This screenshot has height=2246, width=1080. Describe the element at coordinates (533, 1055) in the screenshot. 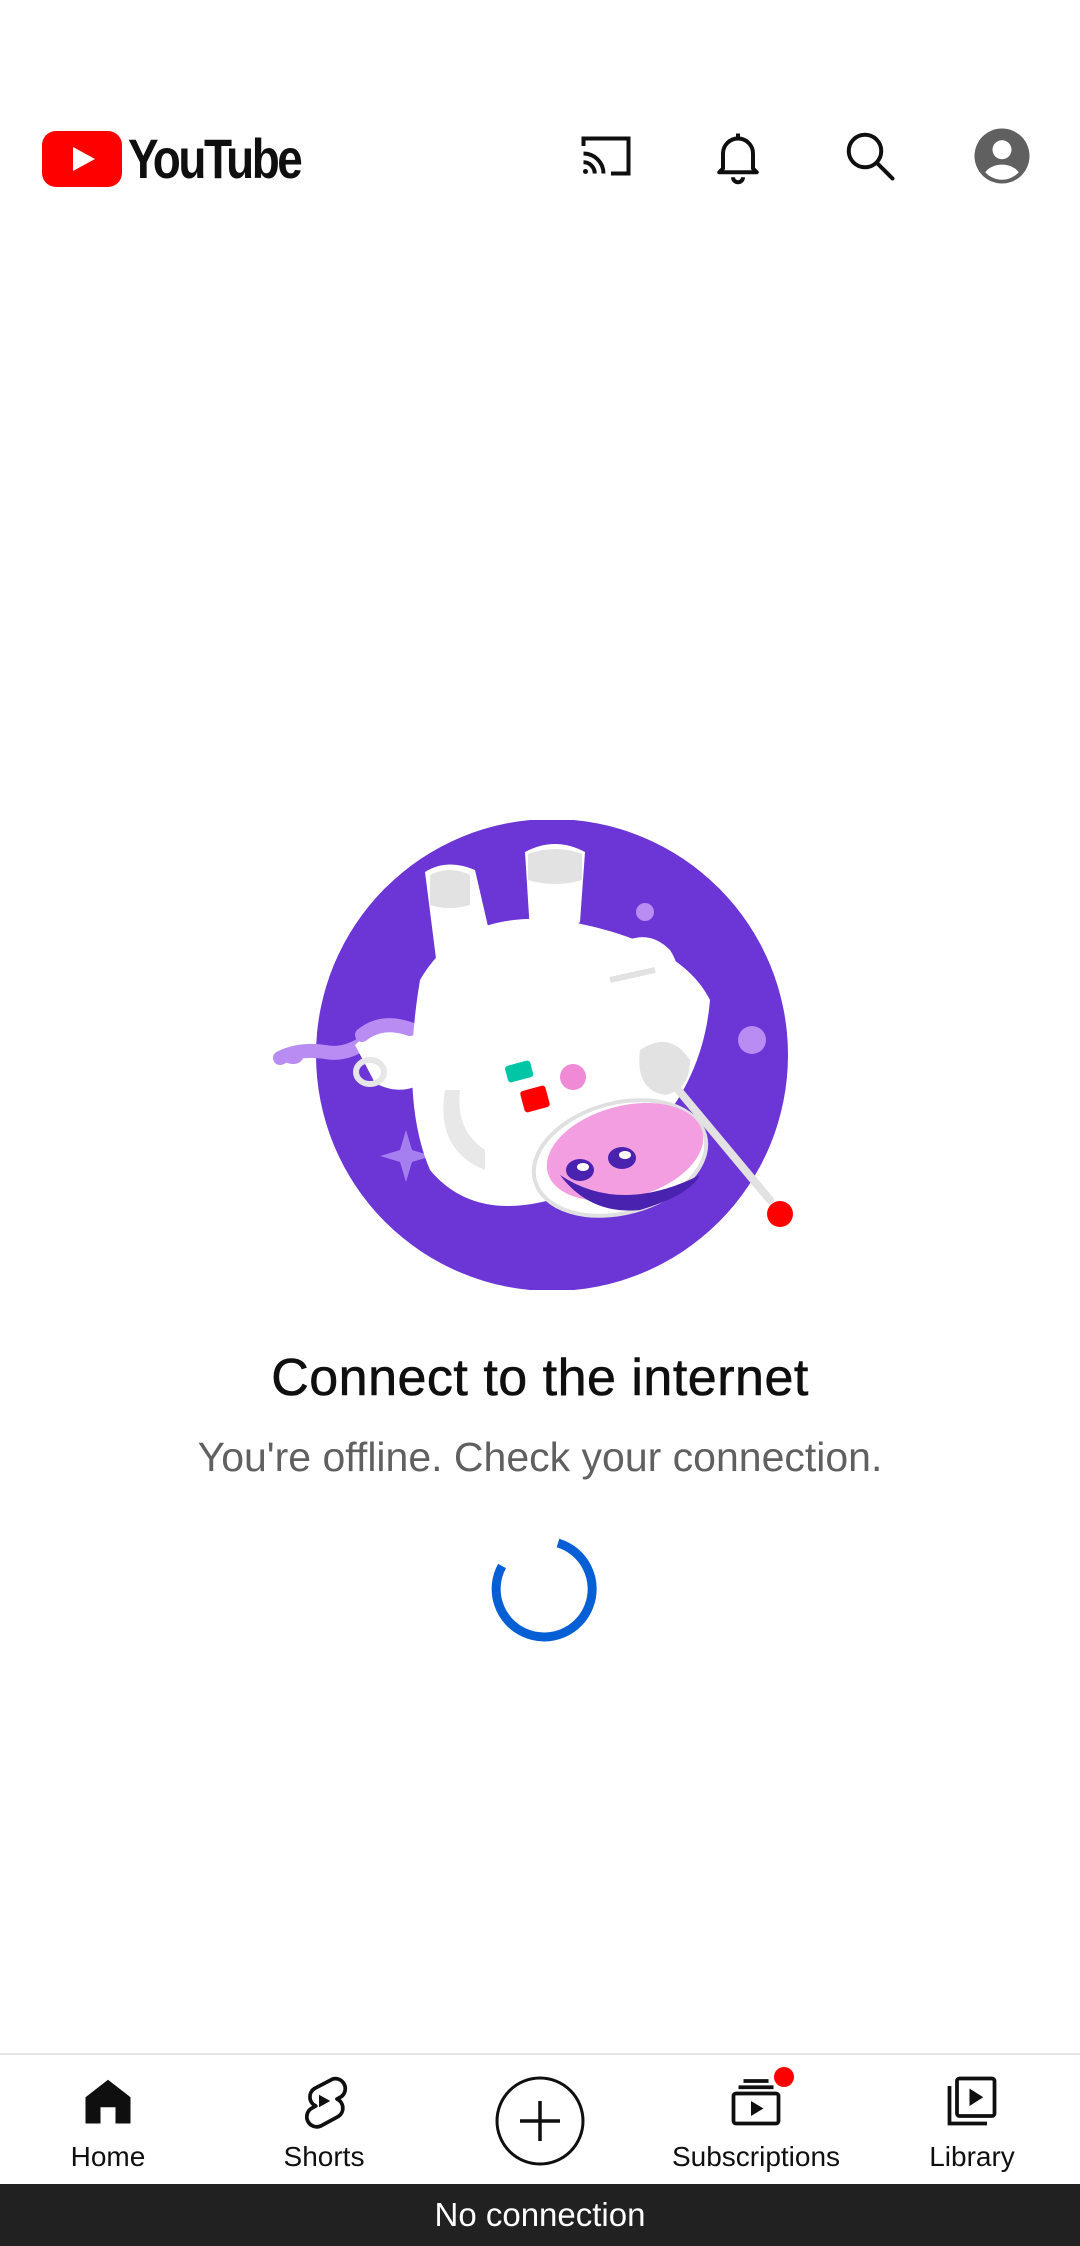

I see `offline-illustration` at that location.